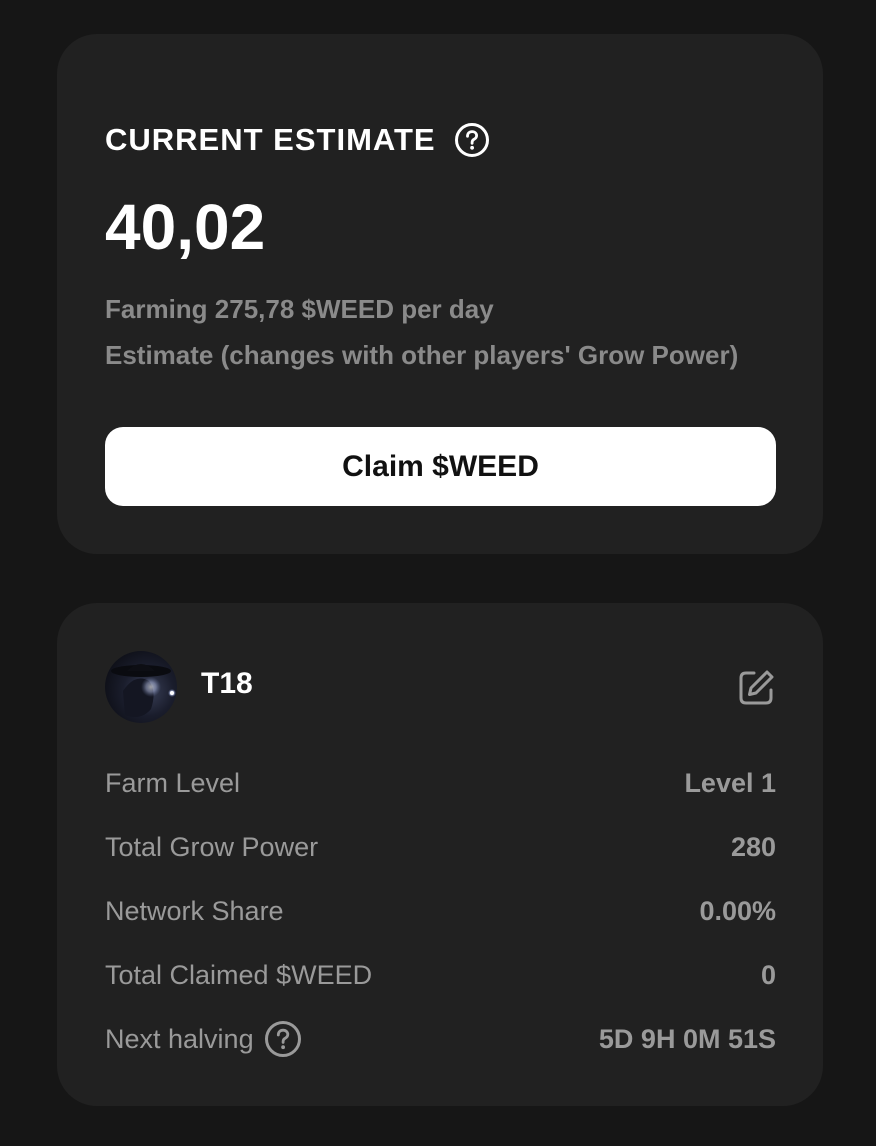  Describe the element at coordinates (440, 783) in the screenshot. I see `stat-row-farm-level: Farm Level Level 1` at that location.